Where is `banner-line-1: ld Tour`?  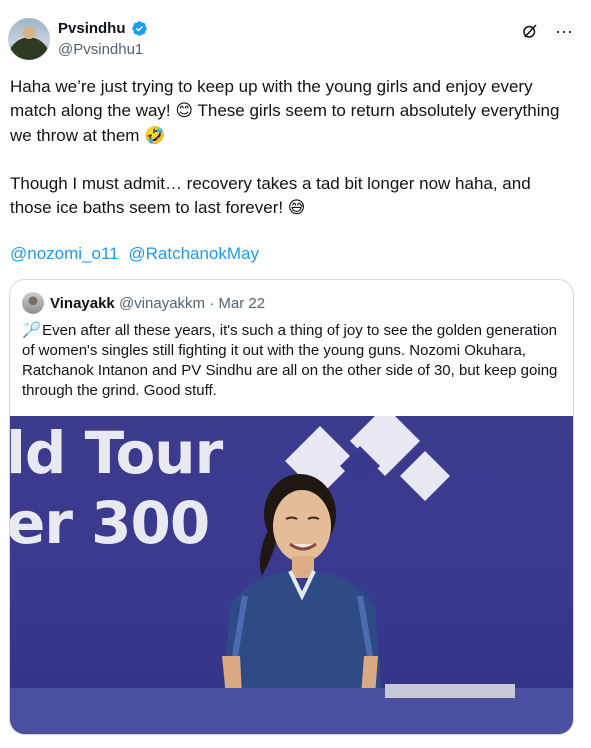
banner-line-1: ld Tour is located at coordinates (116, 453).